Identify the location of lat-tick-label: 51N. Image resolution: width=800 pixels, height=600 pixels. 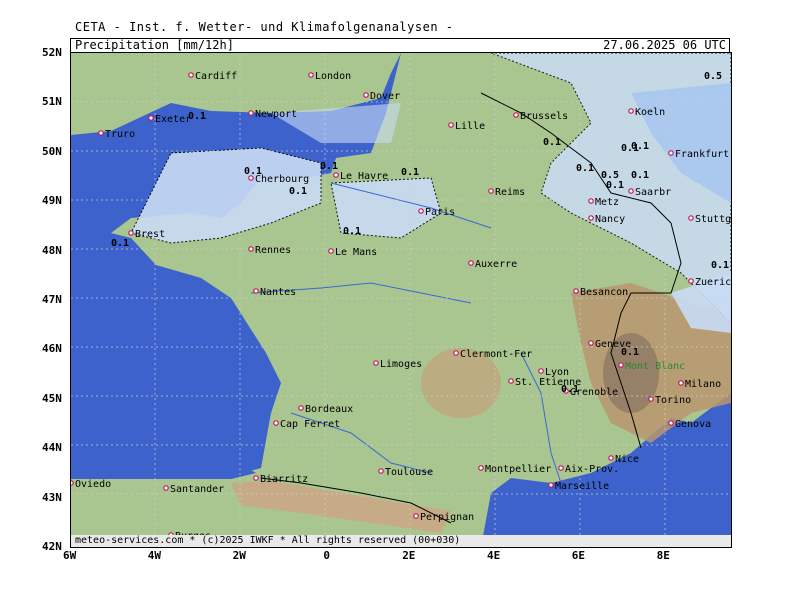
(52, 102).